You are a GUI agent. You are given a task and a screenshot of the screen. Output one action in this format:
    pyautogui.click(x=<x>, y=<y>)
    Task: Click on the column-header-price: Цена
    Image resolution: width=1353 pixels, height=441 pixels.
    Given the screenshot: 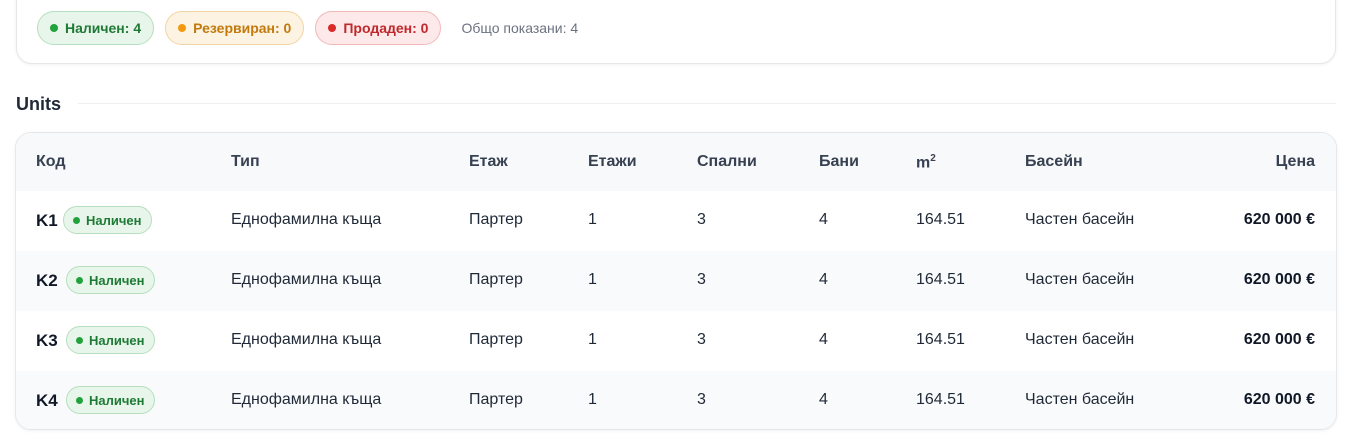 What is the action you would take?
    pyautogui.click(x=1295, y=162)
    